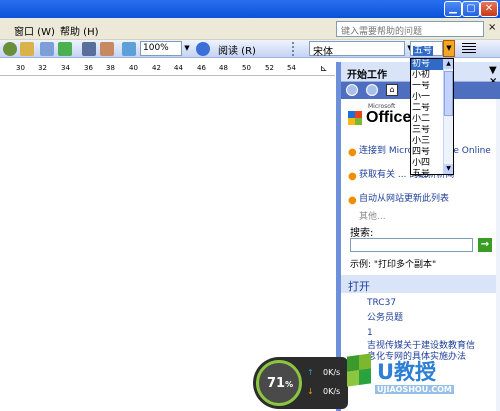 This screenshot has height=411, width=500. I want to click on horizontal-ruler: 30 32 34 36 38 40 42 44 46 48 50 52 54 ⊾, so click(167, 69).